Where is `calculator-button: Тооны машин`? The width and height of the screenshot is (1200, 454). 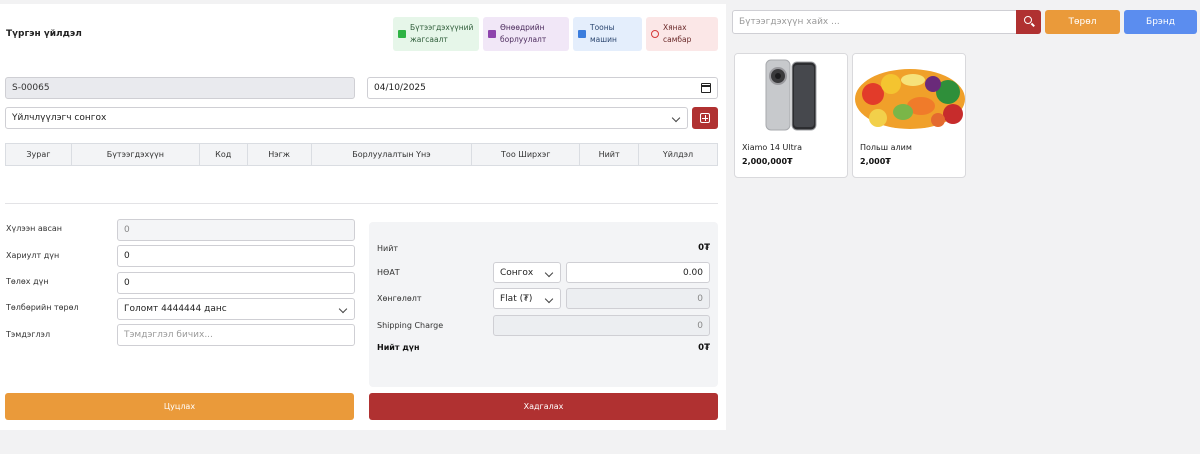
calculator-button: Тооны машин is located at coordinates (607, 34).